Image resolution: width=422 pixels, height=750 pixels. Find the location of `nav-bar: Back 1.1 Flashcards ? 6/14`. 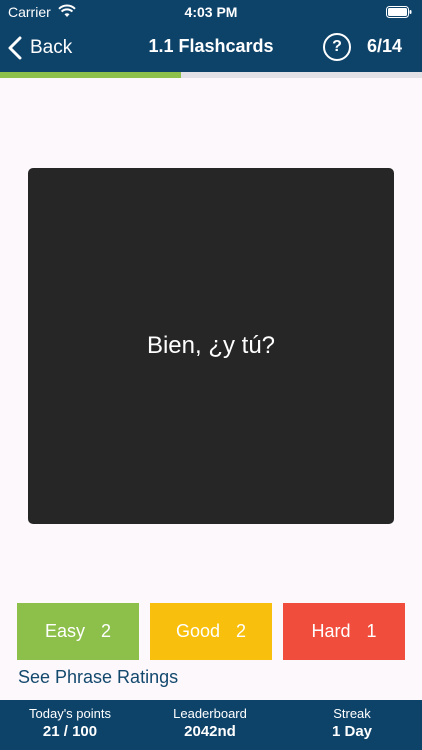

nav-bar: Back 1.1 Flashcards ? 6/14 is located at coordinates (211, 48).